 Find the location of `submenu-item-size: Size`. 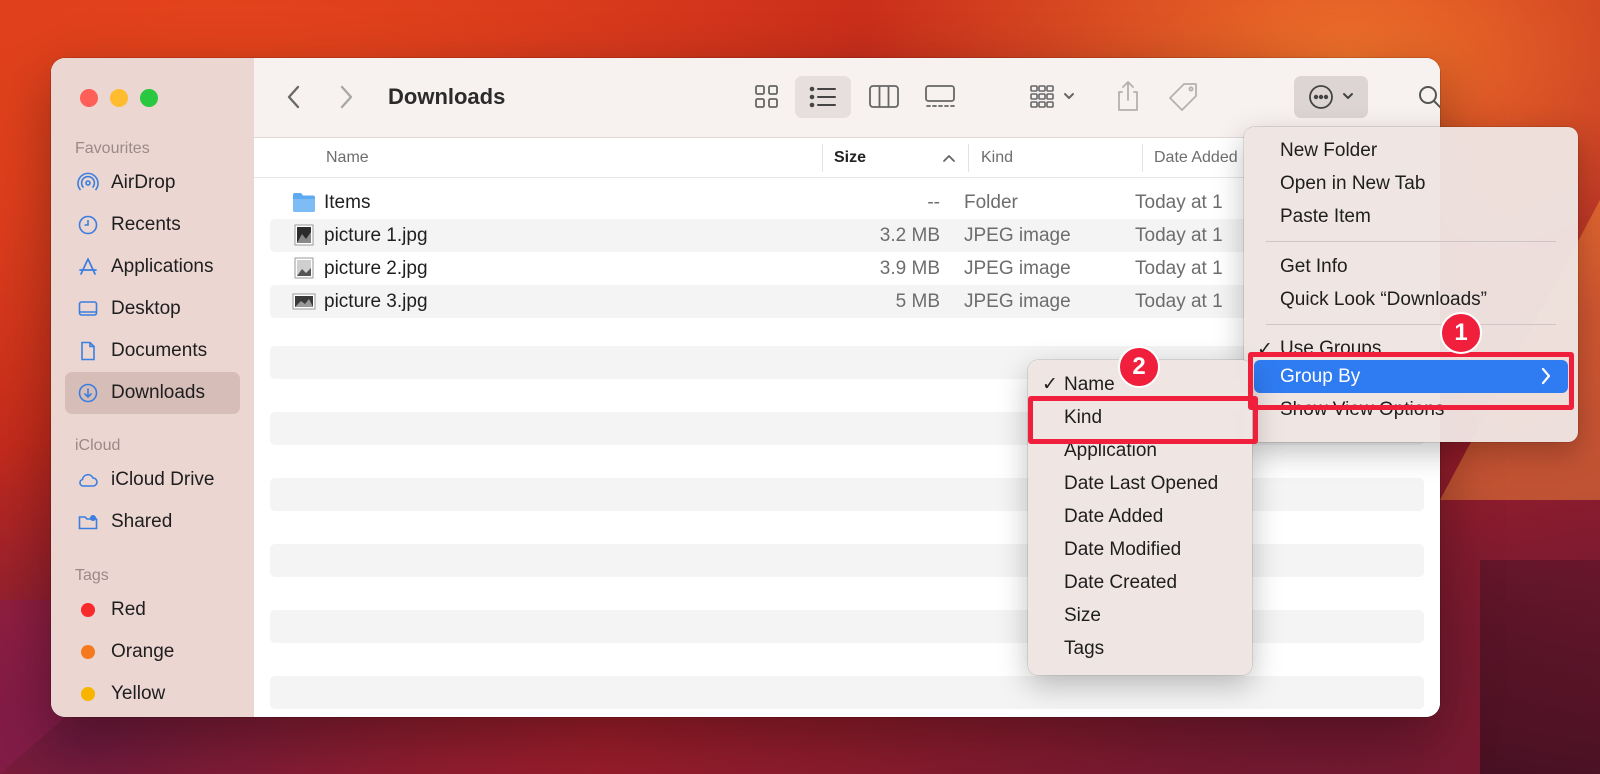

submenu-item-size: Size is located at coordinates (1140, 615).